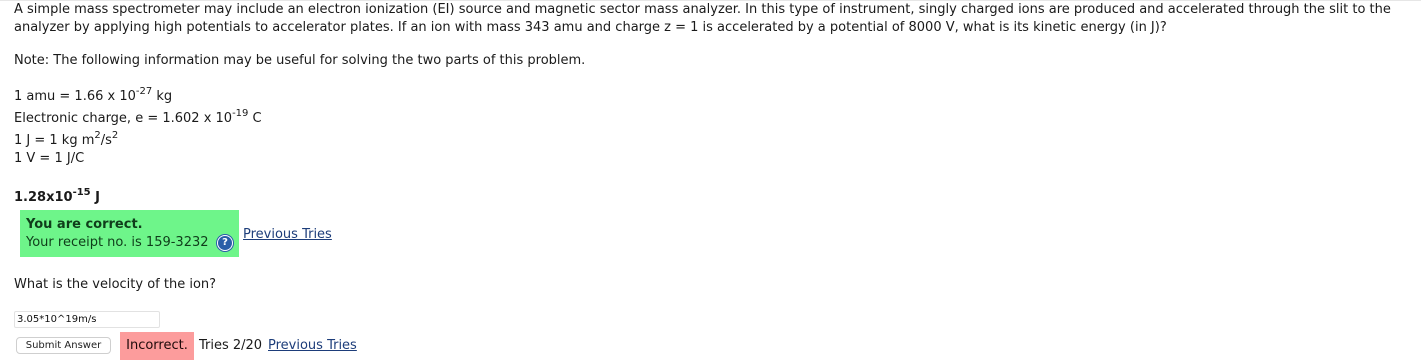  Describe the element at coordinates (138, 97) in the screenshot. I see `amu-fact: 1 amu = 1.66 x 10-27 kg` at that location.